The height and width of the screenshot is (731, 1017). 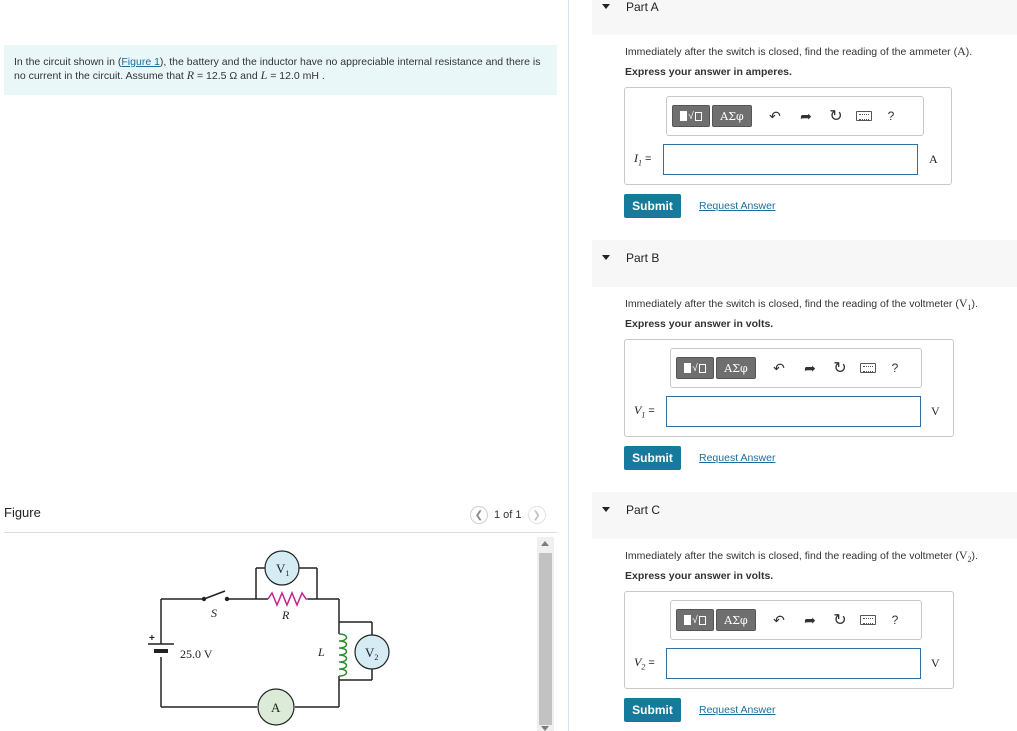 I want to click on scroll-up-icon, so click(x=545, y=543).